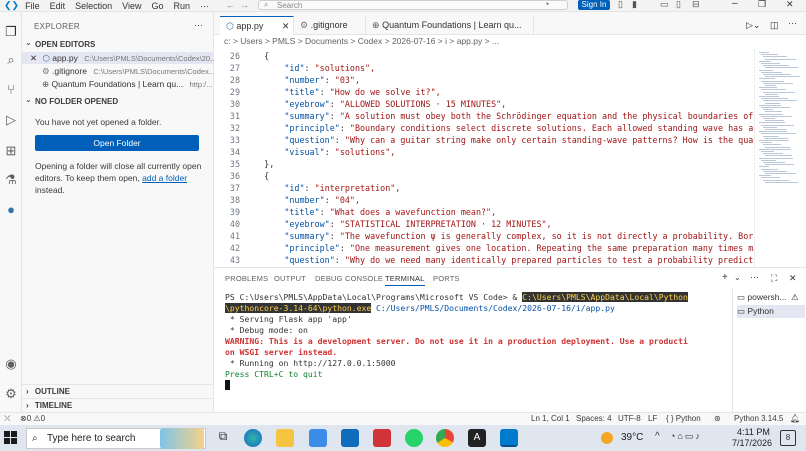  I want to click on app-a-icon: A, so click(477, 438).